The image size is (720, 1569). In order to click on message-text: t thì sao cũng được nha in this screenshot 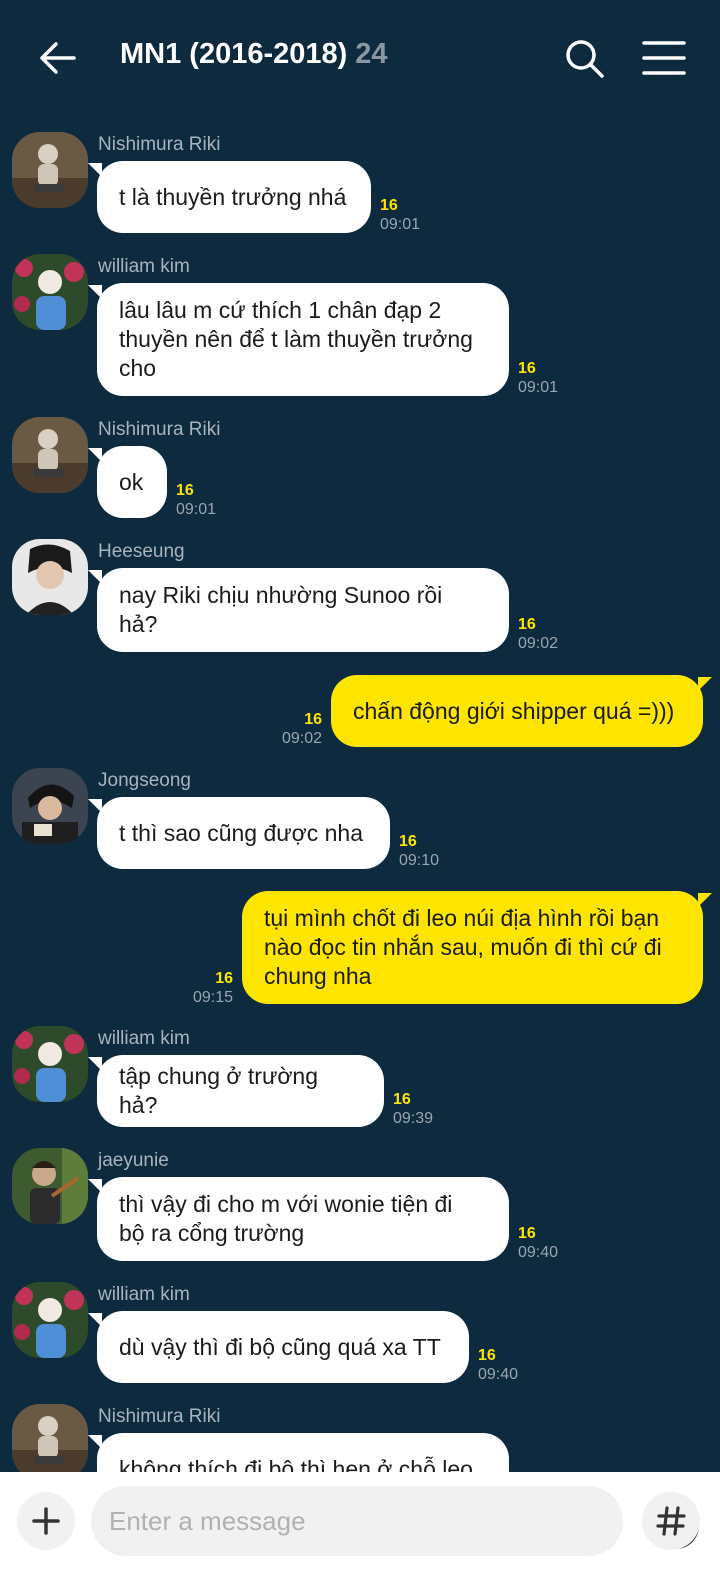, I will do `click(241, 832)`.